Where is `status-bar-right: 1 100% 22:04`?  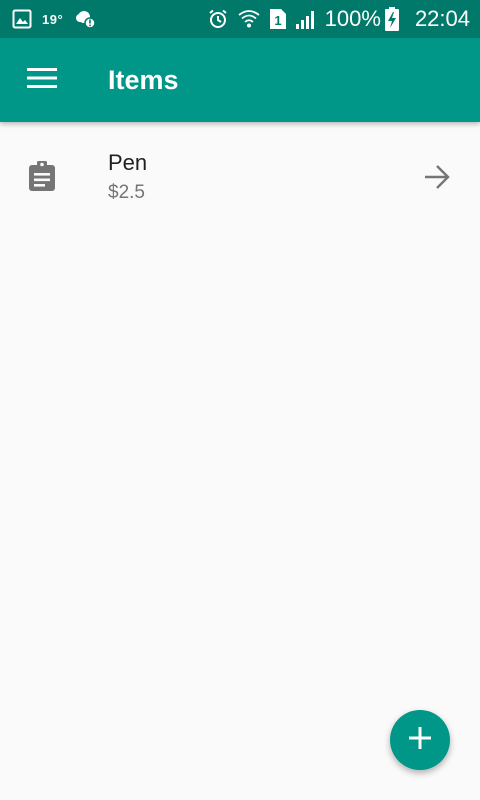 status-bar-right: 1 100% 22:04 is located at coordinates (338, 19).